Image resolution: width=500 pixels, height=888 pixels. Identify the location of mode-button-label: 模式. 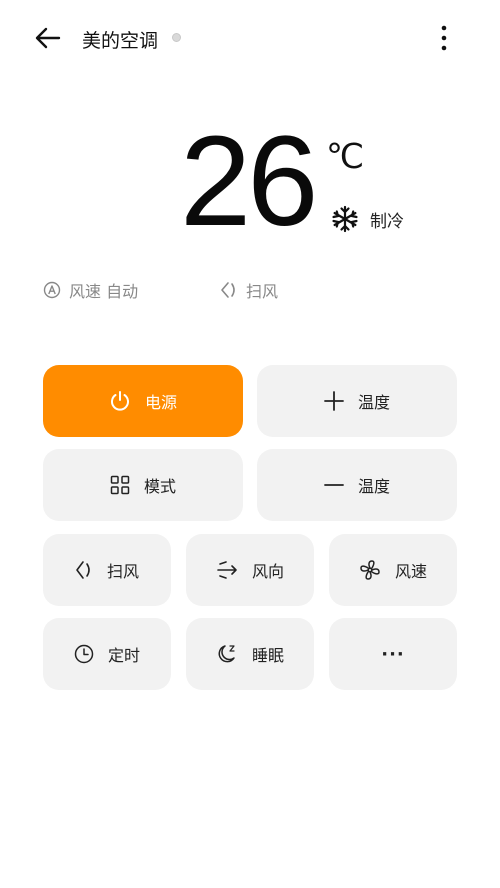
(159, 486).